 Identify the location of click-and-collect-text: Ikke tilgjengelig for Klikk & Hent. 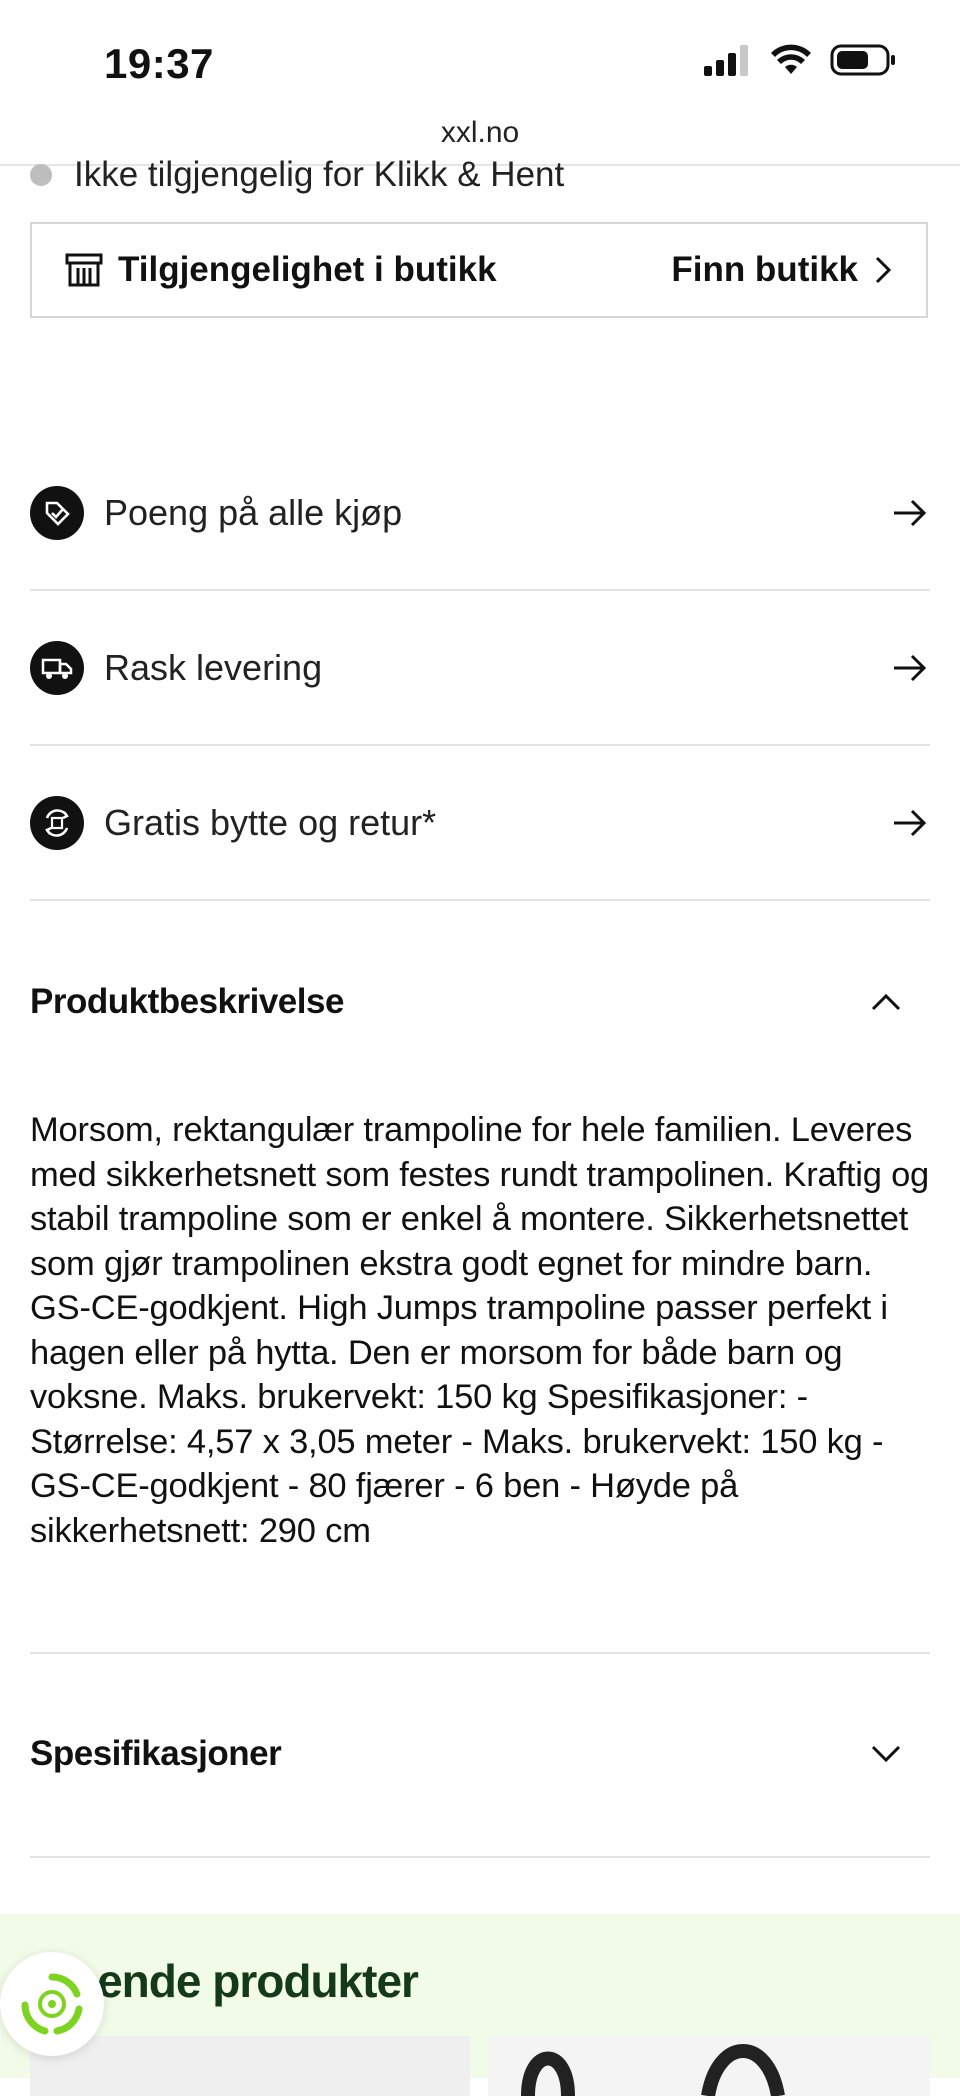
(319, 174).